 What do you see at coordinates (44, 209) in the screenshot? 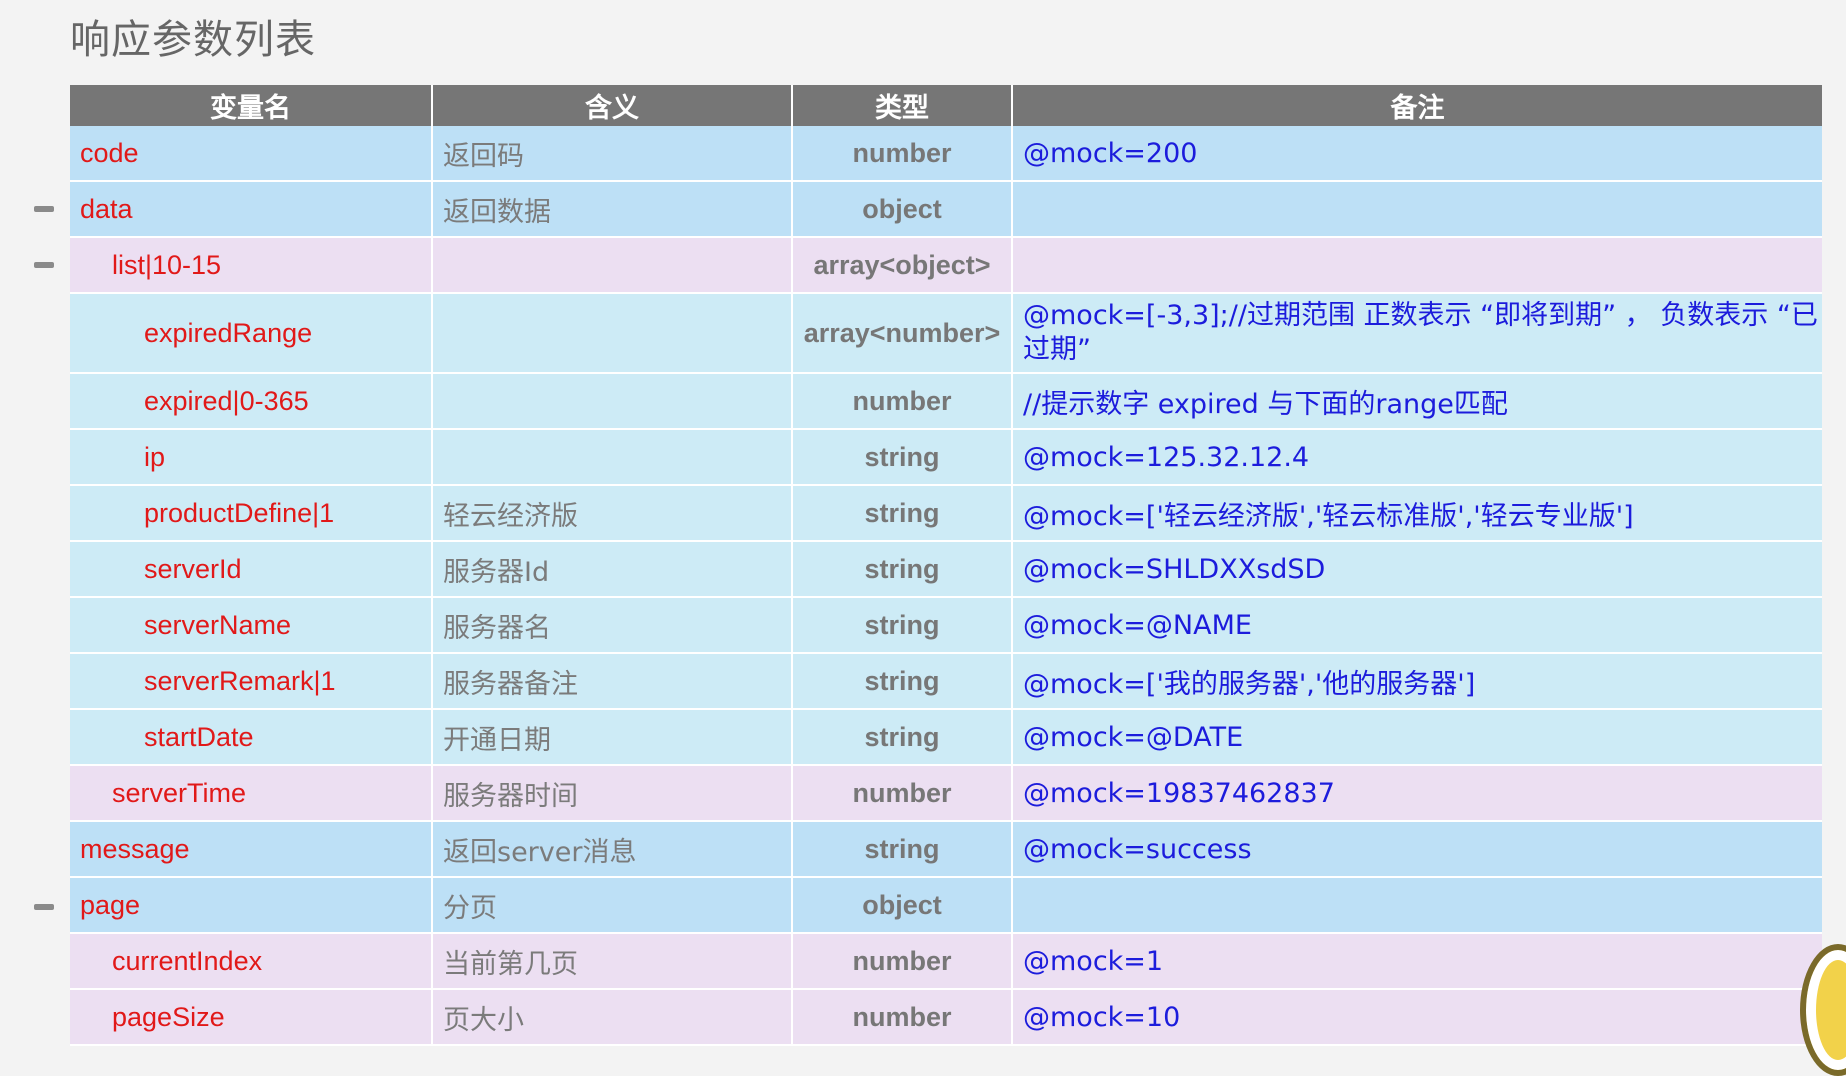
I see `collapse-data-toggle` at bounding box center [44, 209].